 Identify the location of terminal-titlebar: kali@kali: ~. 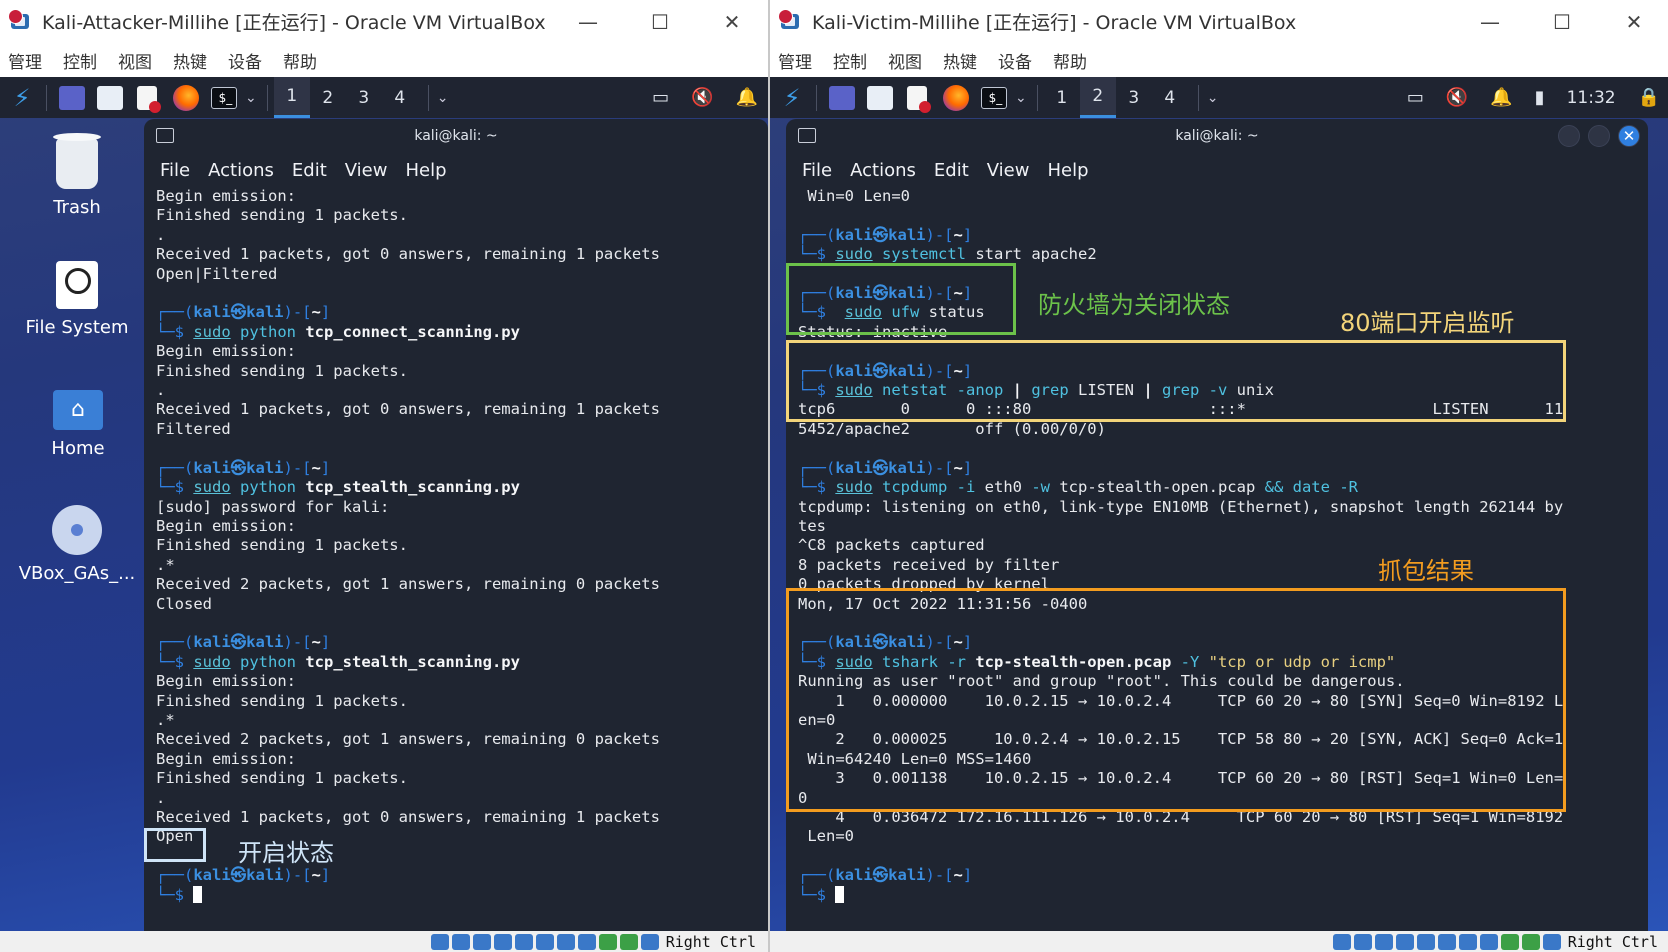
(456, 136).